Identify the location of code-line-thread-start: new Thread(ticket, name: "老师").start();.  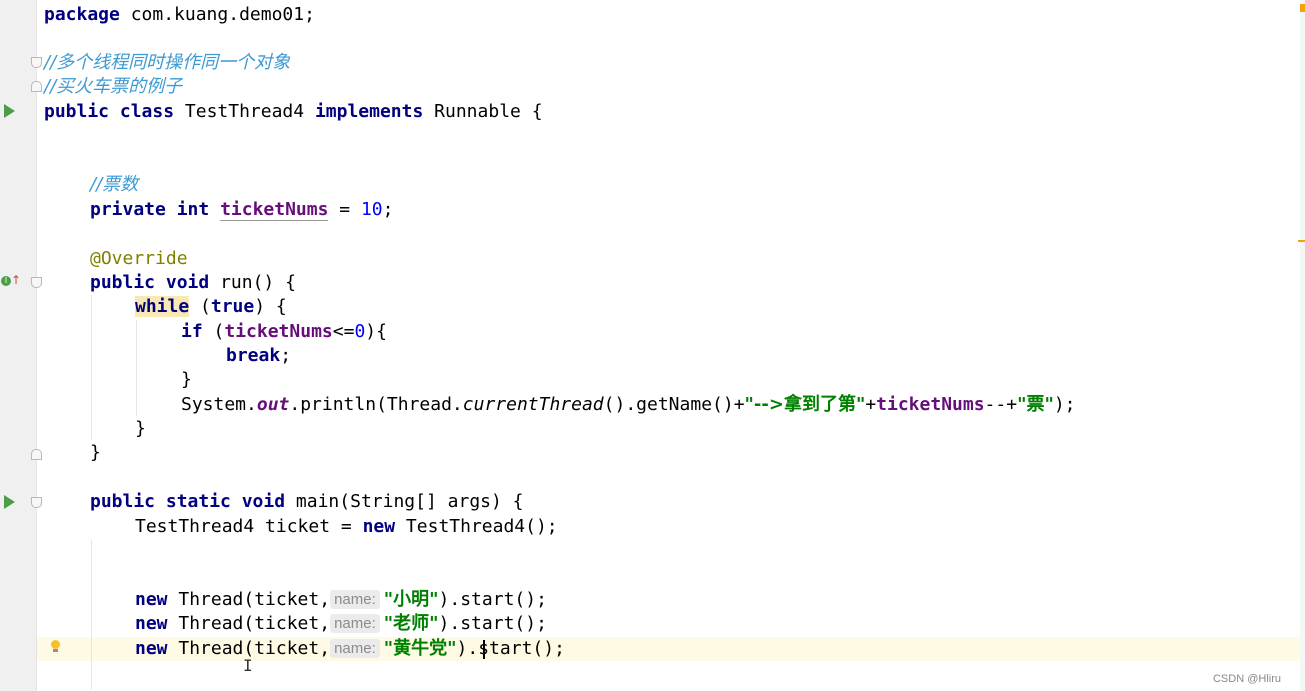
(341, 623).